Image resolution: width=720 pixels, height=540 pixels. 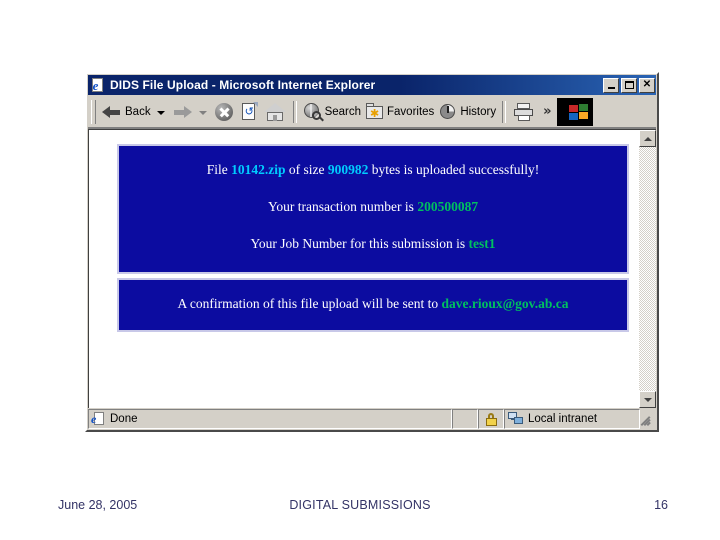 I want to click on scroll-down-icon, so click(x=647, y=399).